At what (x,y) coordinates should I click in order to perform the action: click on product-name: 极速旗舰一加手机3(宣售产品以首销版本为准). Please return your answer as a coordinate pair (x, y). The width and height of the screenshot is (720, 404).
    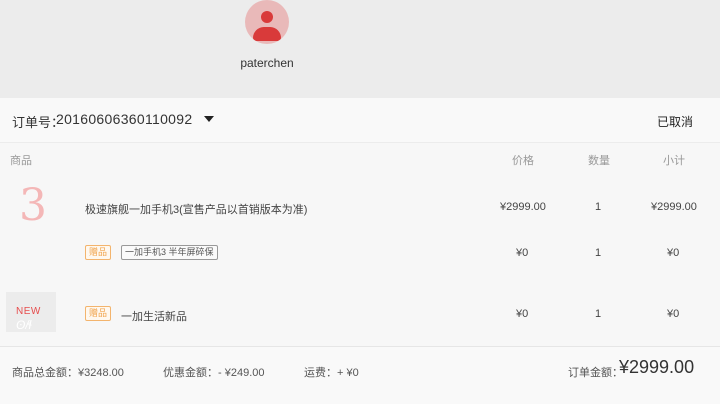
    Looking at the image, I should click on (196, 209).